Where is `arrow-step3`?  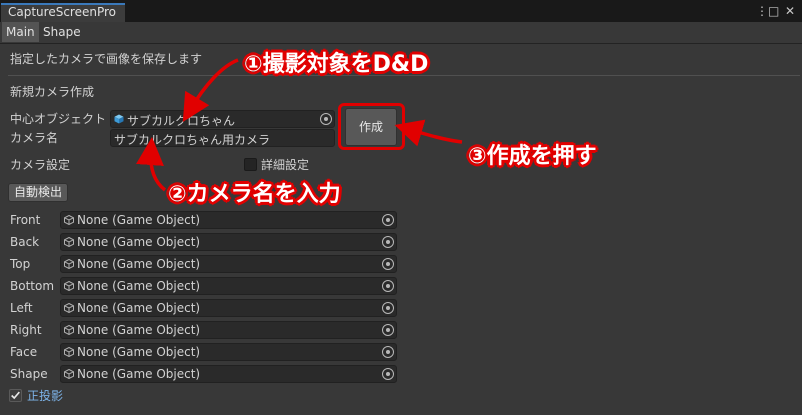 arrow-step3 is located at coordinates (428, 133).